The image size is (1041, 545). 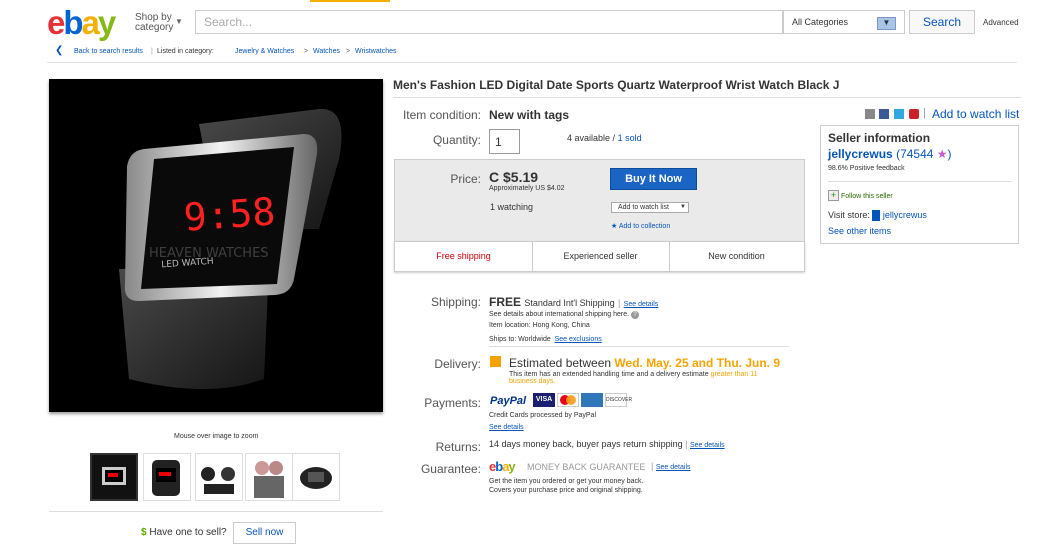 I want to click on sell-now-button: Sell now, so click(x=264, y=533).